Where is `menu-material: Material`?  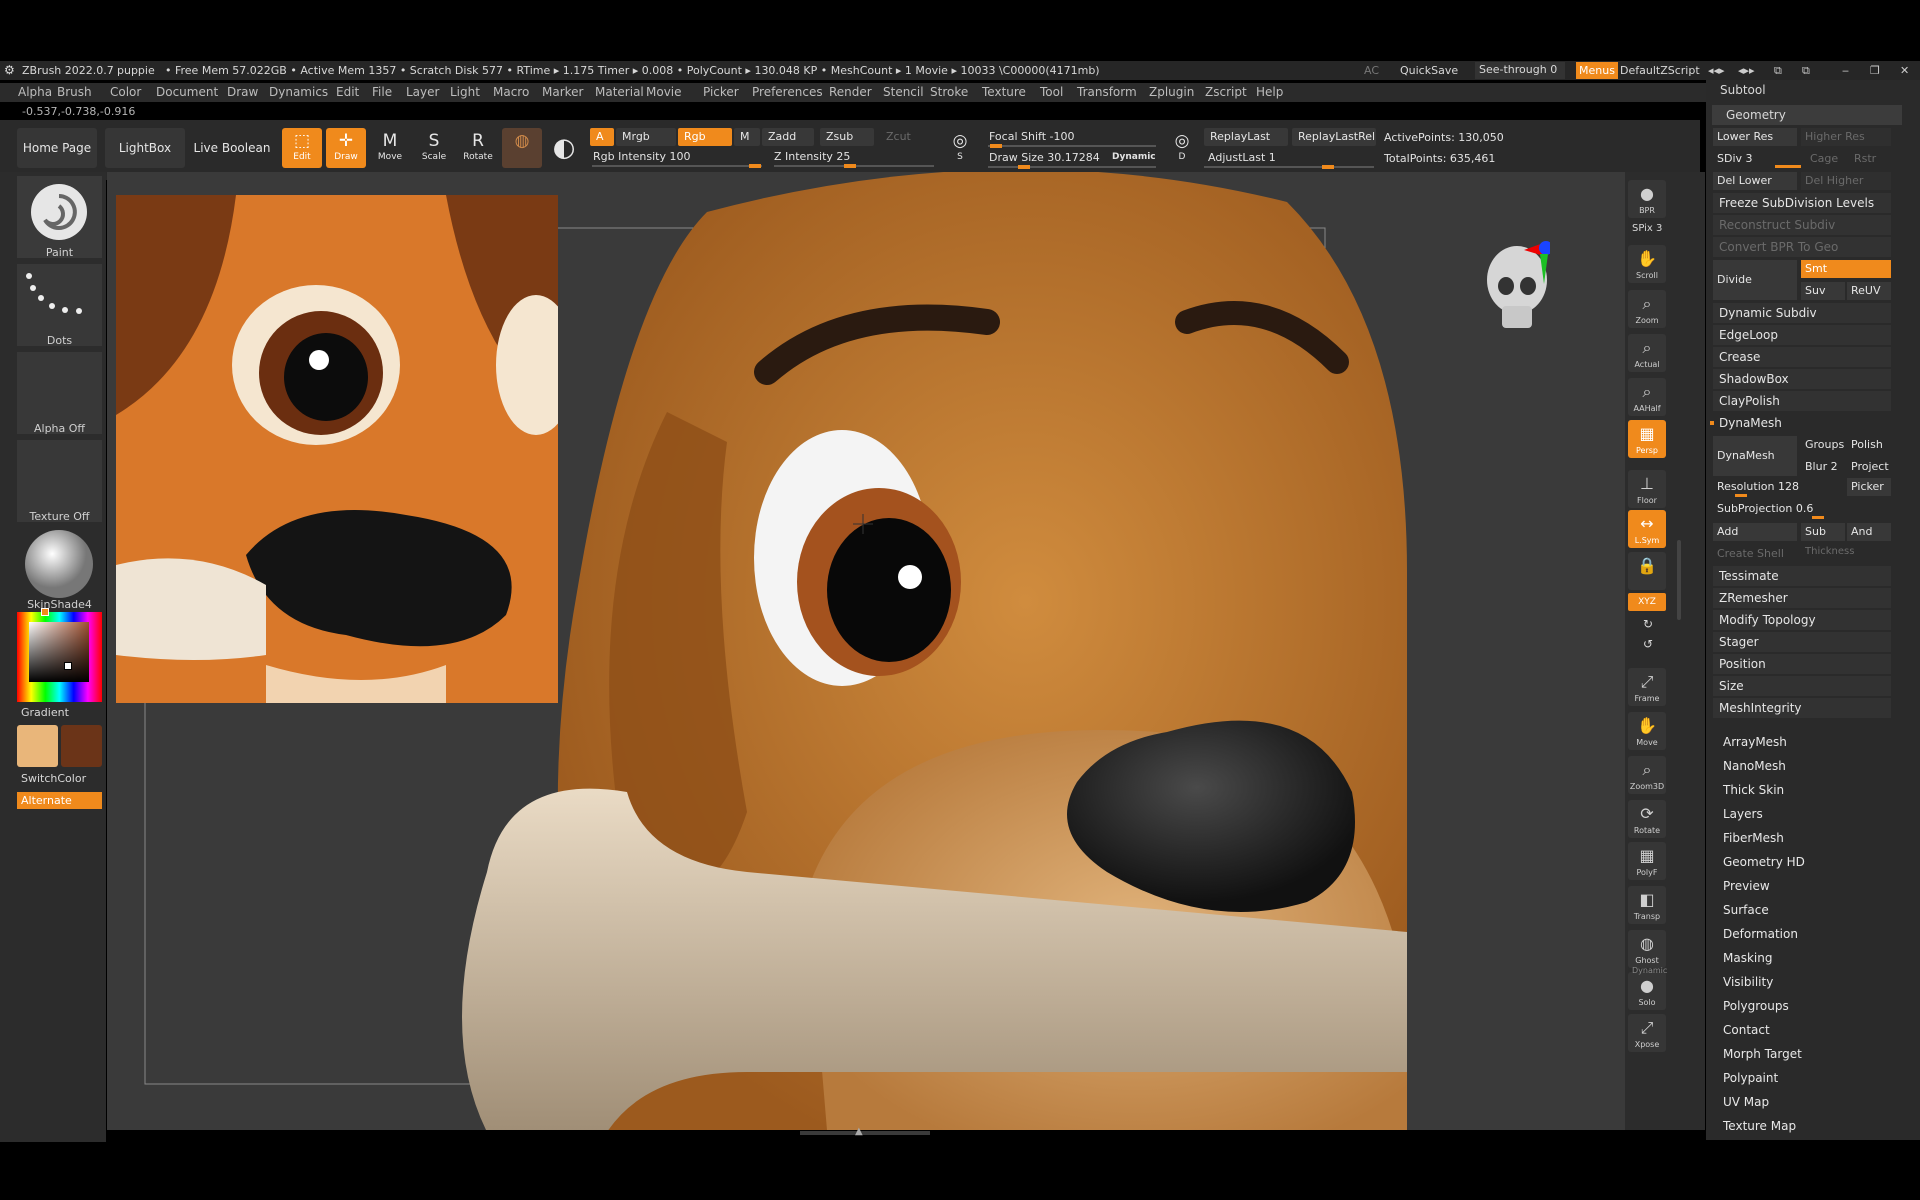
menu-material: Material is located at coordinates (619, 92).